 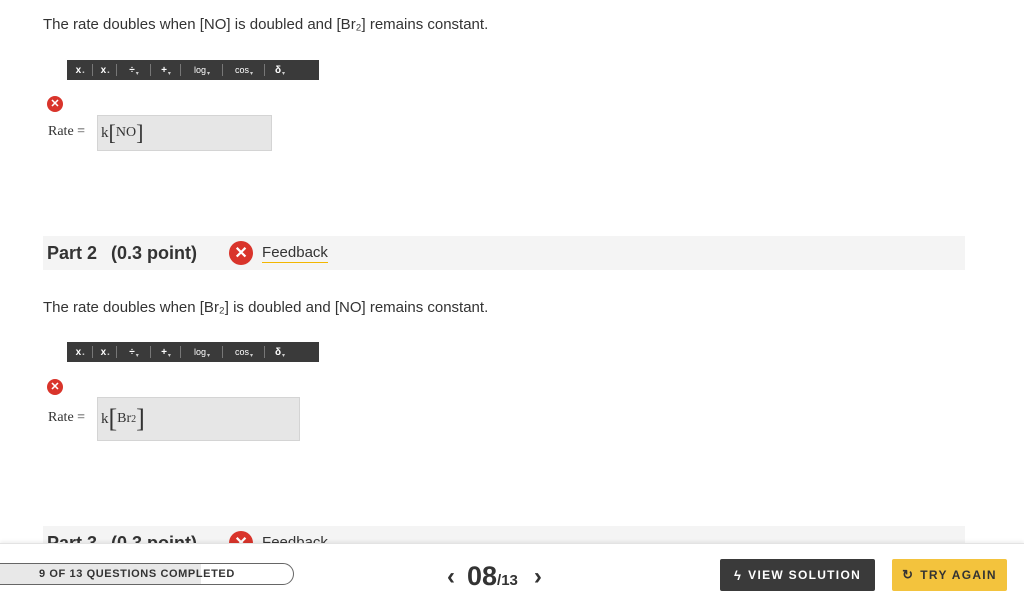 I want to click on math-toolbar-1: x ▪ x ▪ ÷ ▾ + ▾ log ▾ cos ▾ δ ▾, so click(x=193, y=70).